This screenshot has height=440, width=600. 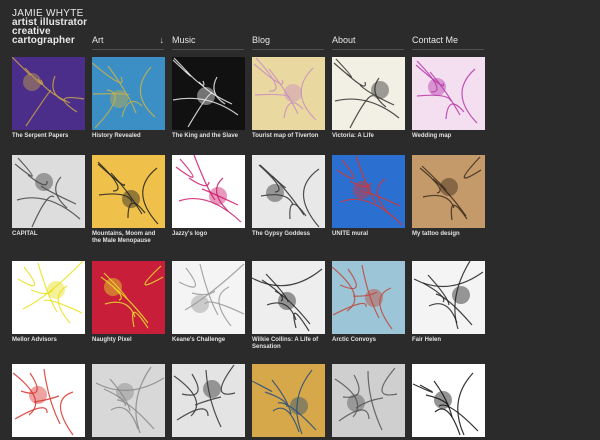 I want to click on coastal-map-thumbnail, so click(x=128, y=93).